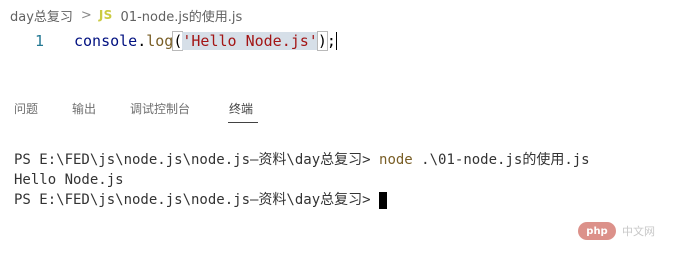  What do you see at coordinates (336, 41) in the screenshot?
I see `text-cursor` at bounding box center [336, 41].